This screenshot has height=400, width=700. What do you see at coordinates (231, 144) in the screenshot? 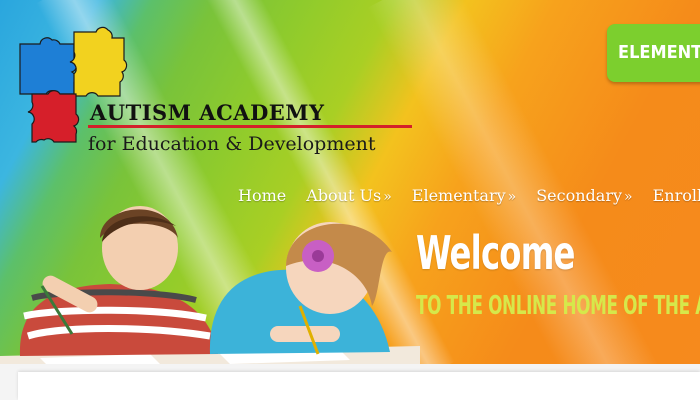
I see `logo-subtitle: for Education & Development` at bounding box center [231, 144].